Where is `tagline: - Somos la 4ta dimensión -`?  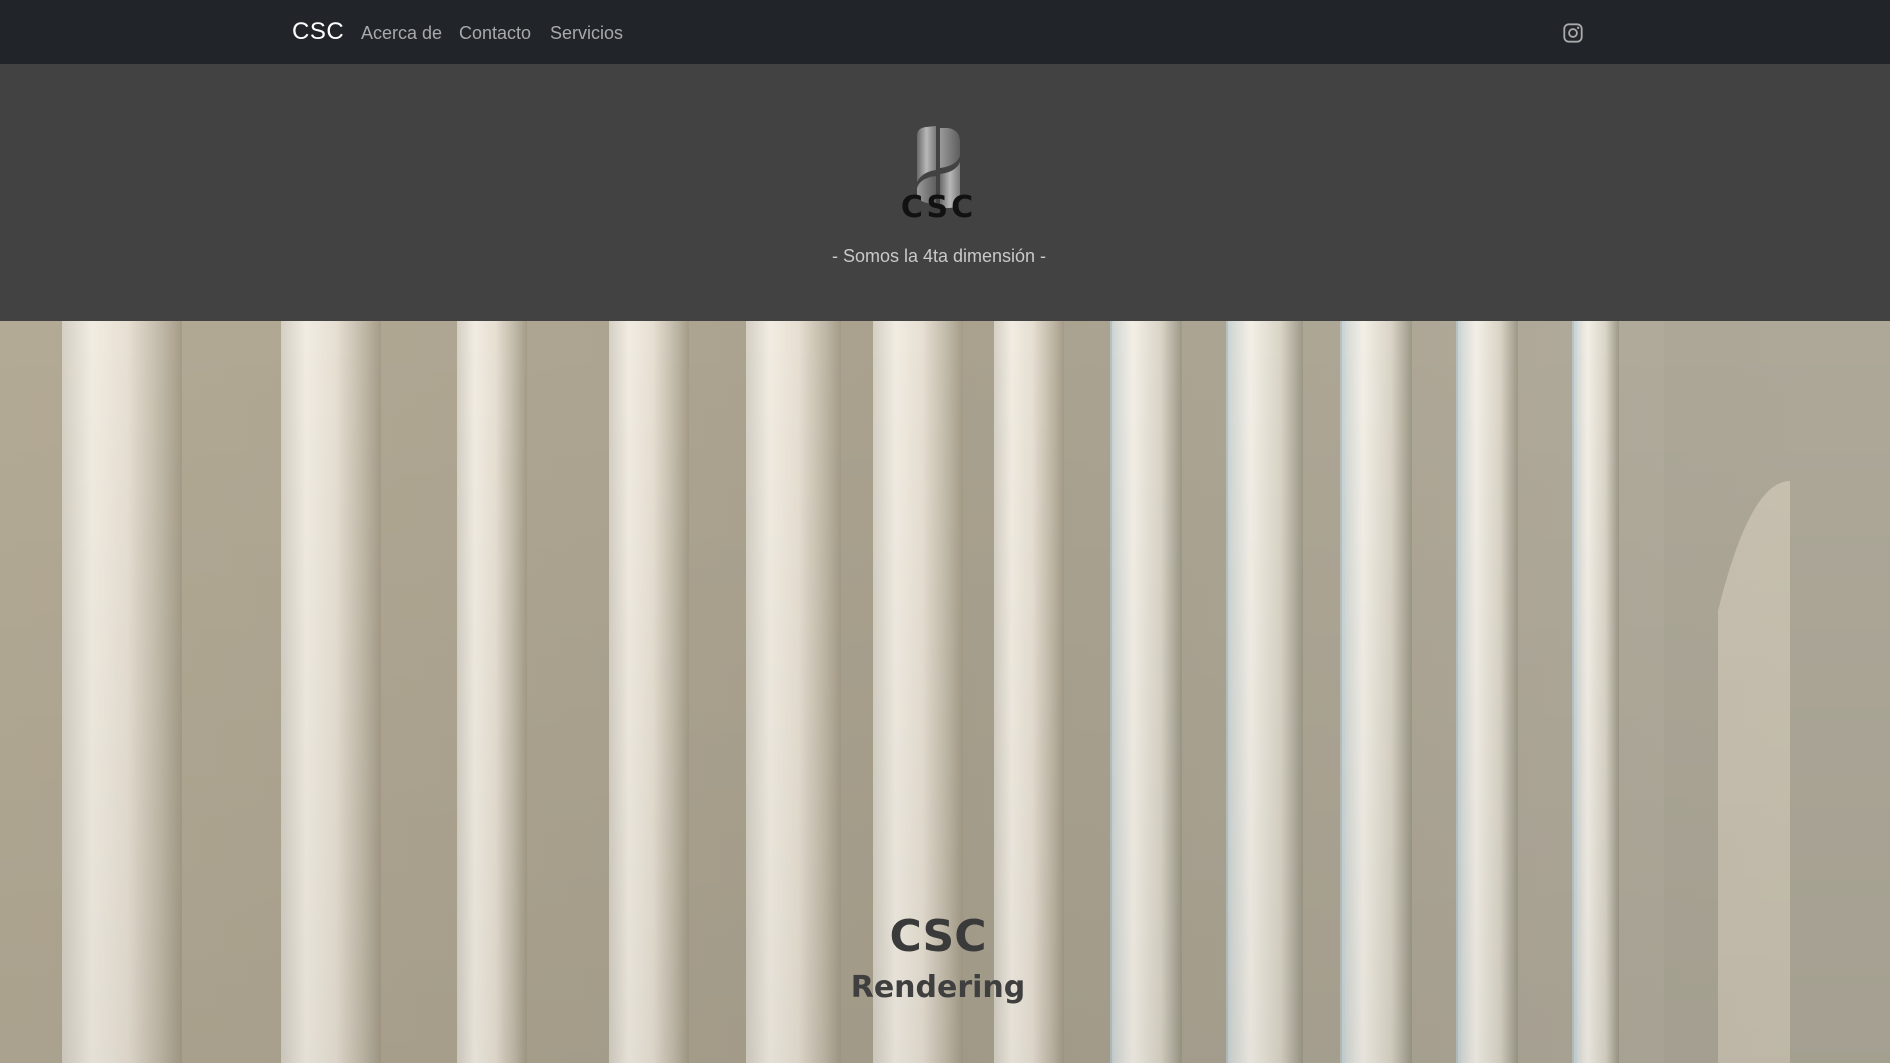
tagline: - Somos la 4ta dimensión - is located at coordinates (939, 256).